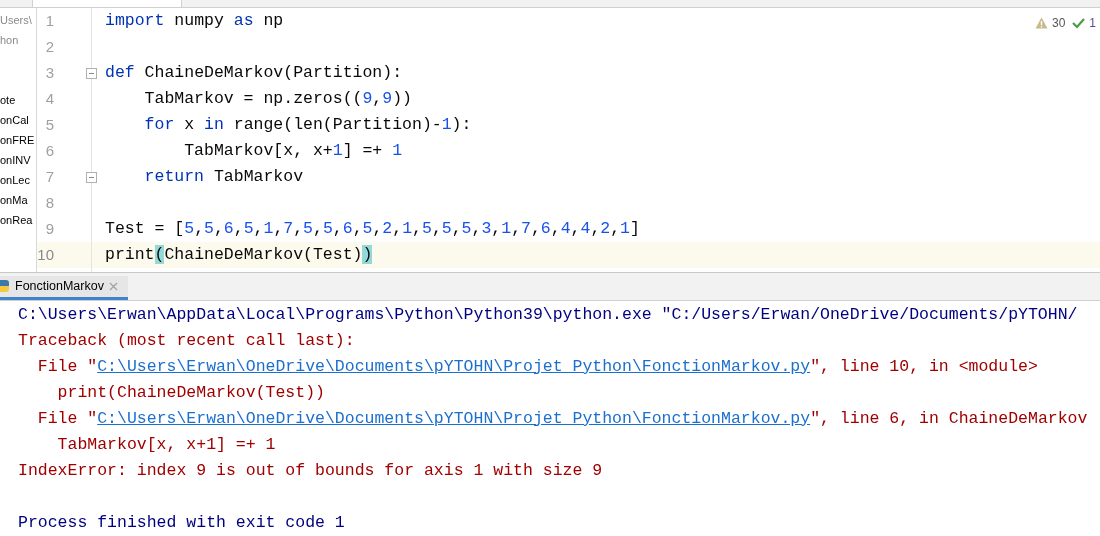 Image resolution: width=1100 pixels, height=536 pixels. Describe the element at coordinates (15, 160) in the screenshot. I see `project-file: onINV` at that location.